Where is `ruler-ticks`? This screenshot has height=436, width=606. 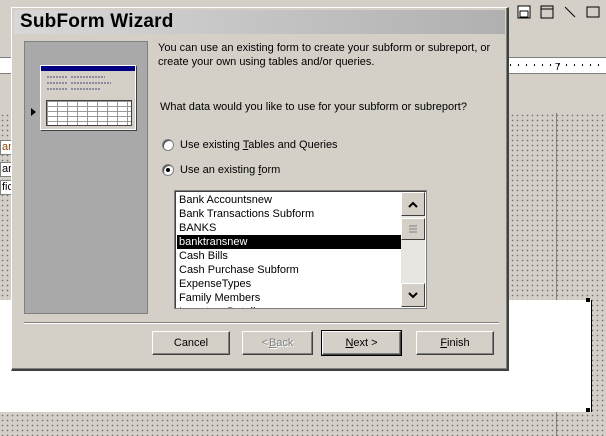 ruler-ticks is located at coordinates (558, 65).